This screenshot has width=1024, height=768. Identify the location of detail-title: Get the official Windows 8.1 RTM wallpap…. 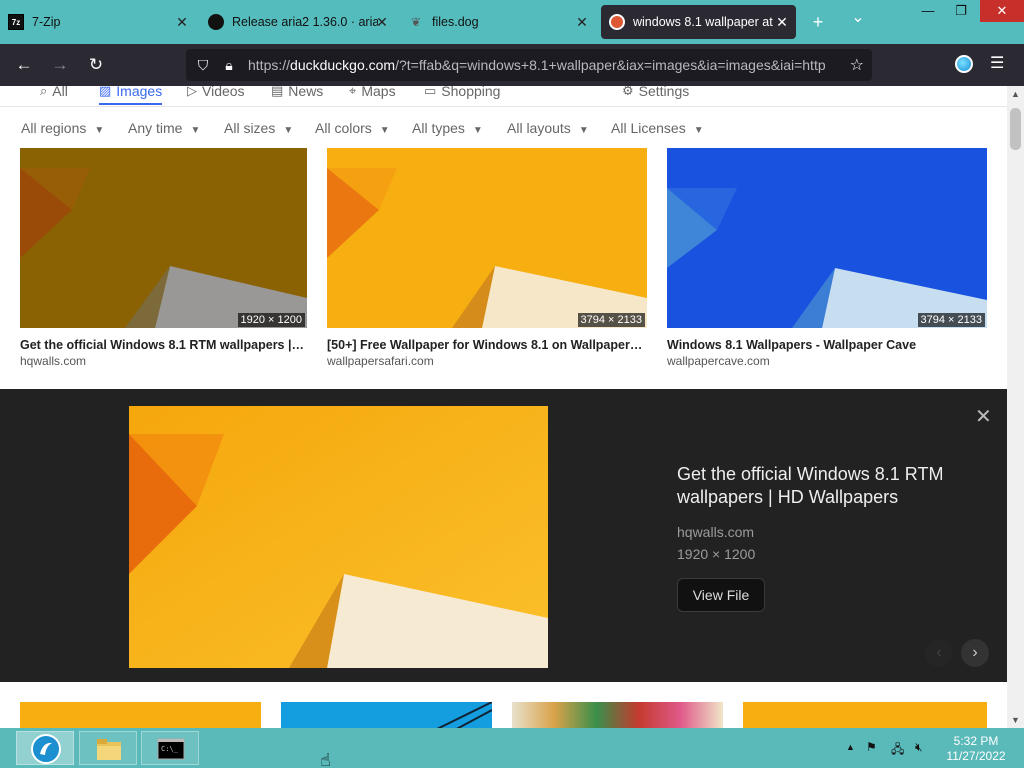
(827, 486).